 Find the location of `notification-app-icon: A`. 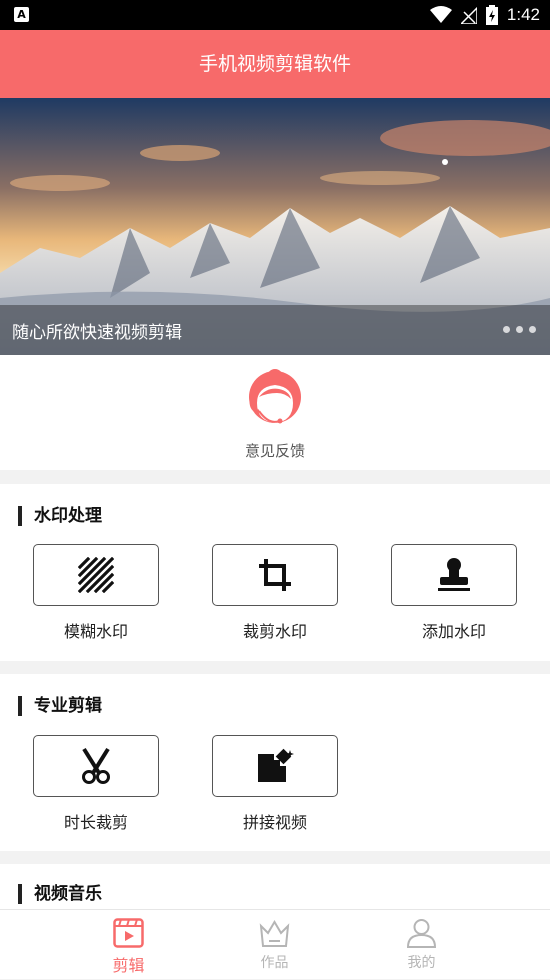

notification-app-icon: A is located at coordinates (21, 14).